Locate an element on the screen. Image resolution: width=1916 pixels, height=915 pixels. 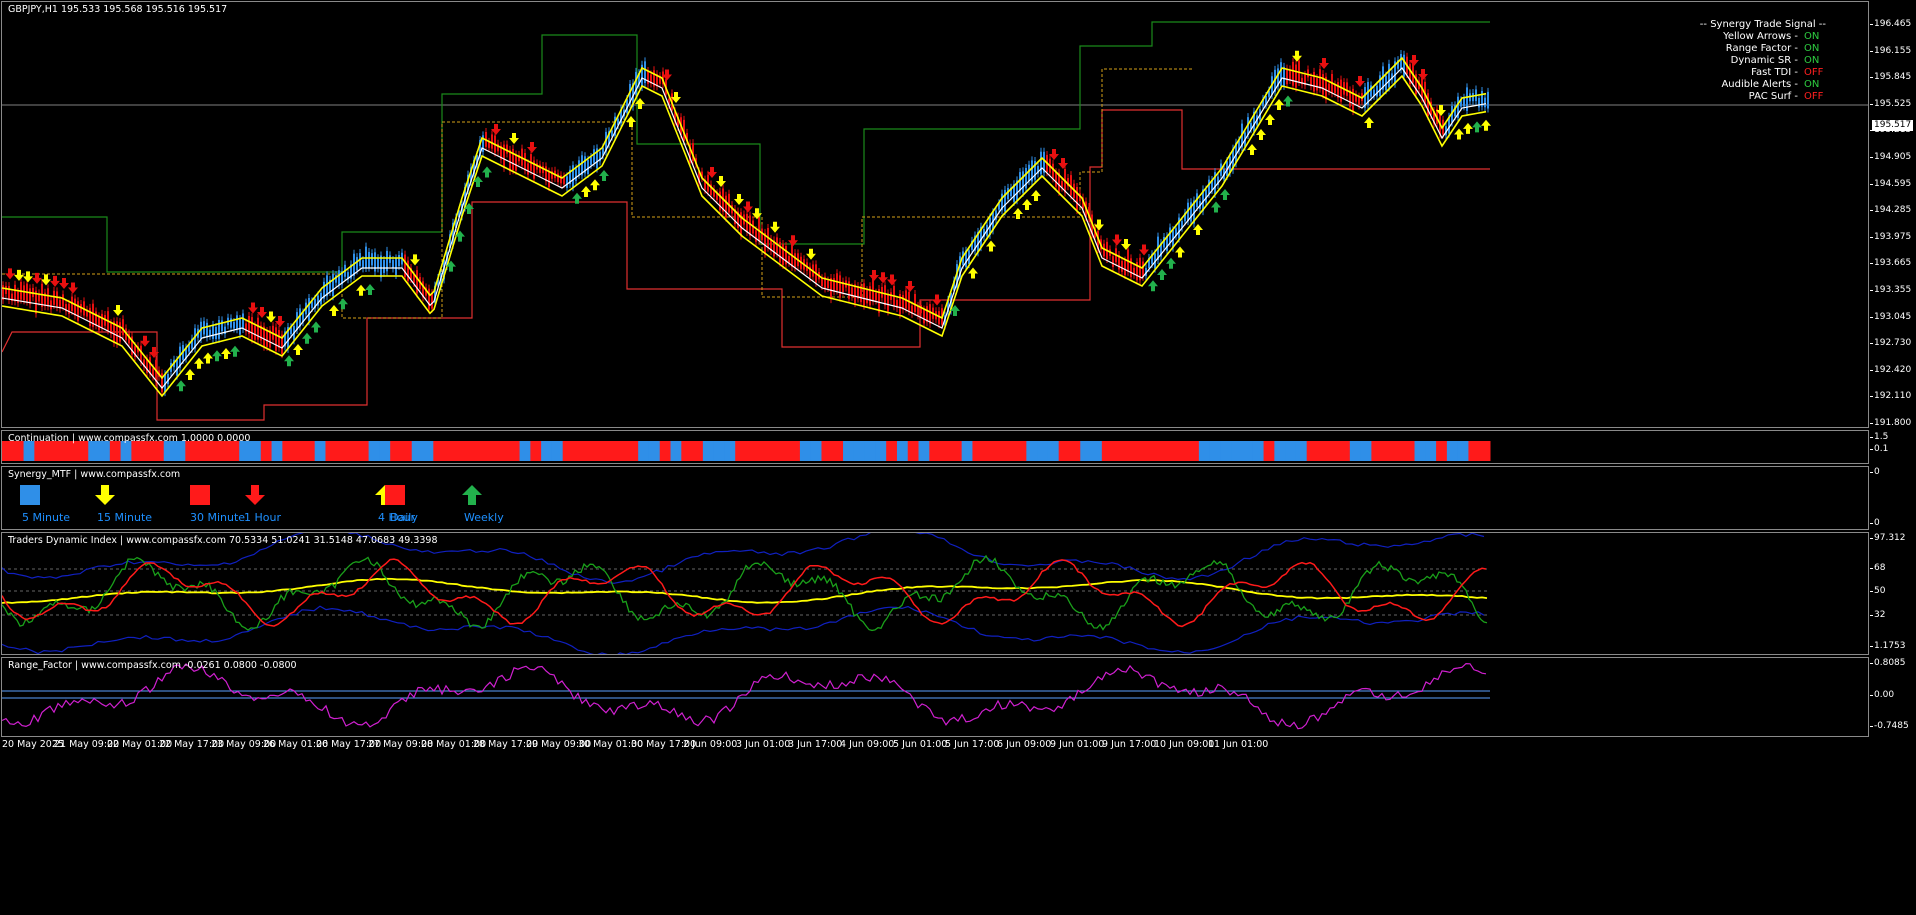
yellow-down-arrow-icon is located at coordinates (105, 495).